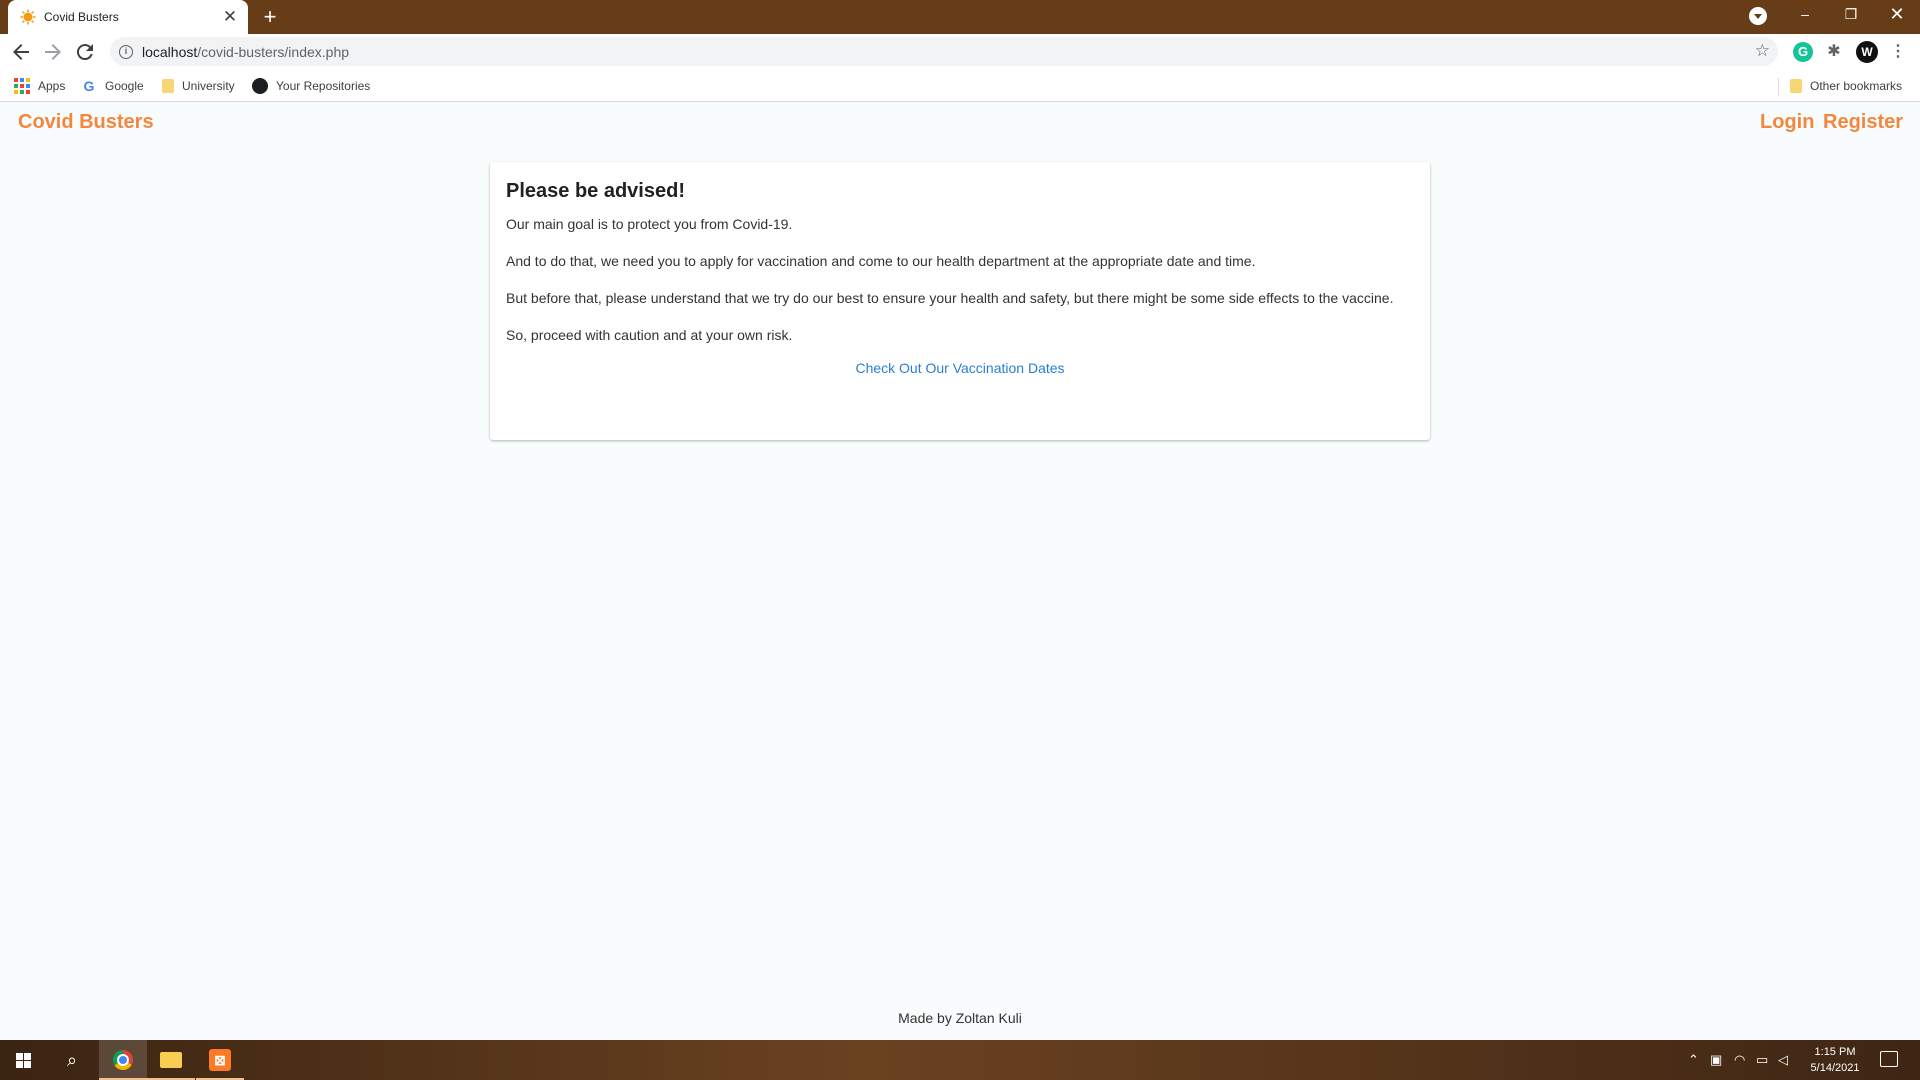 The image size is (1920, 1080). What do you see at coordinates (1758, 16) in the screenshot?
I see `tab-search-icon` at bounding box center [1758, 16].